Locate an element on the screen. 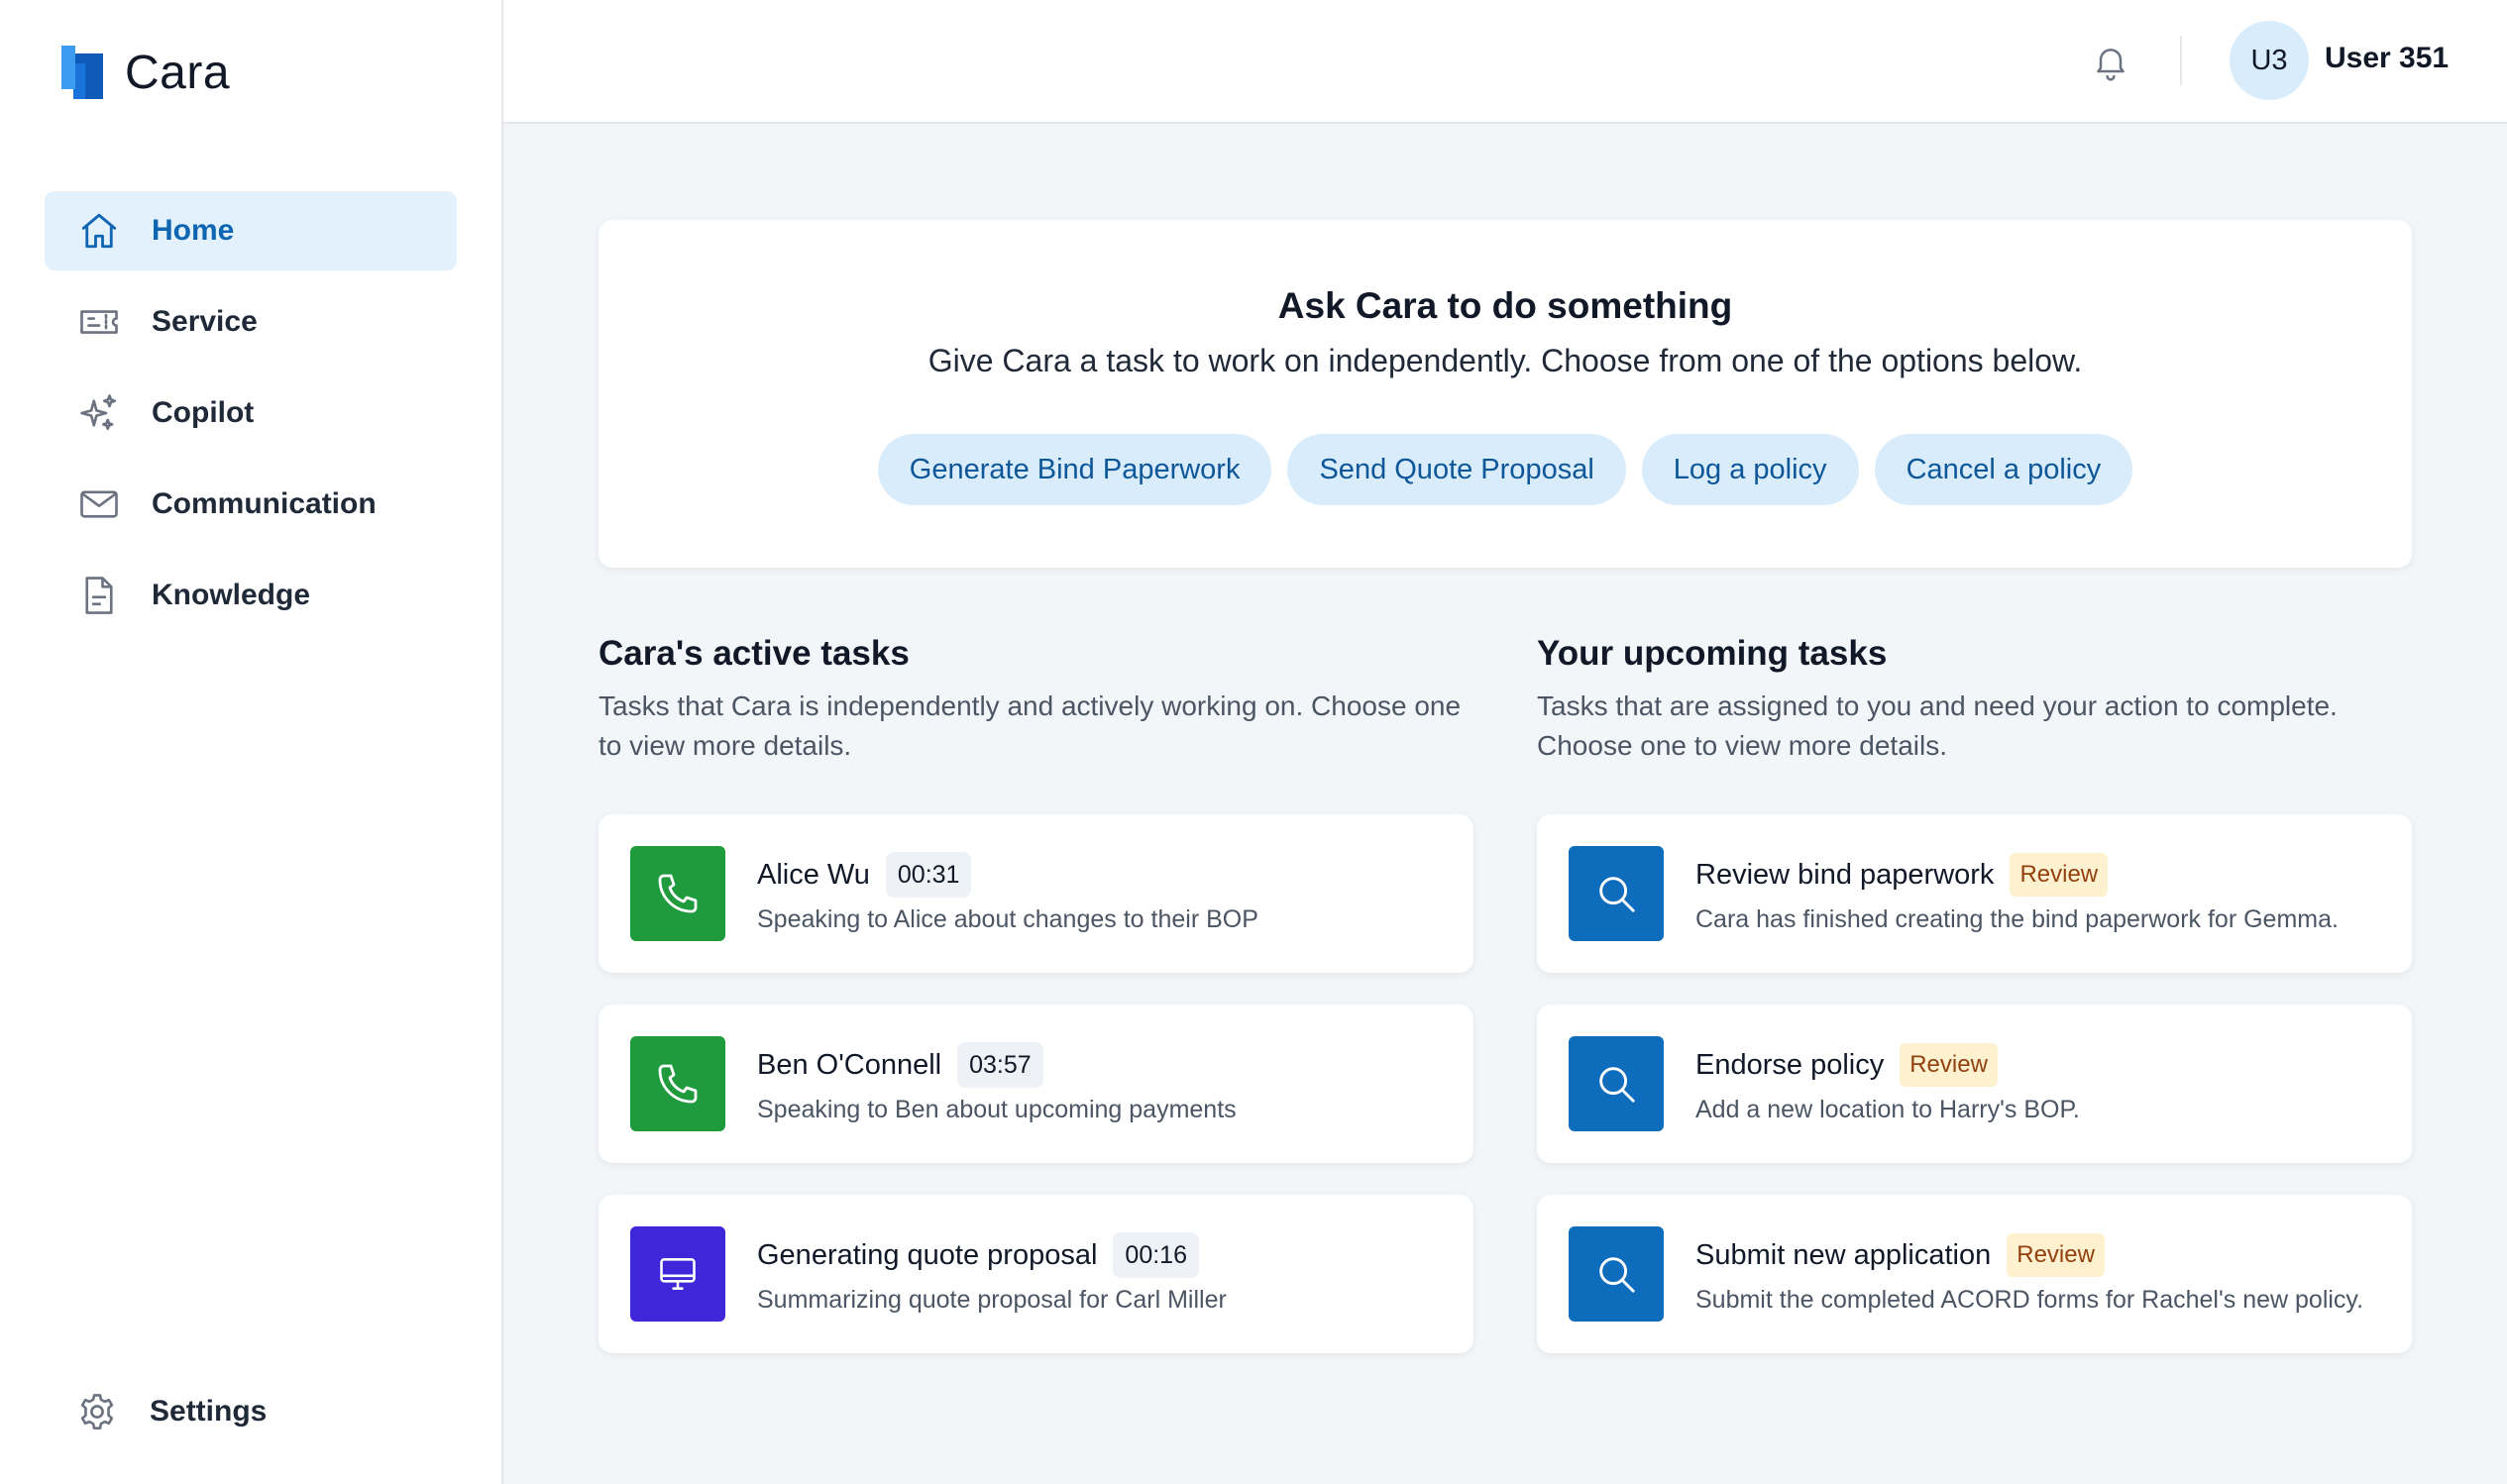  sidebar-item-home: Home is located at coordinates (251, 231).